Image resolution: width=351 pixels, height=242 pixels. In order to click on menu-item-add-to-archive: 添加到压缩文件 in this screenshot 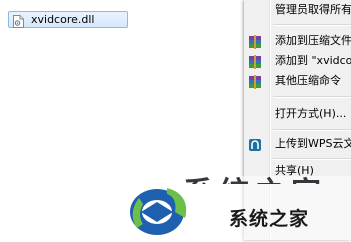, I will do `click(297, 41)`.